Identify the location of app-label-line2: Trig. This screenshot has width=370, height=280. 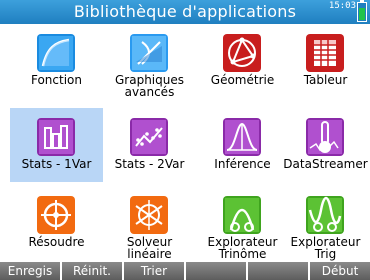
(325, 254).